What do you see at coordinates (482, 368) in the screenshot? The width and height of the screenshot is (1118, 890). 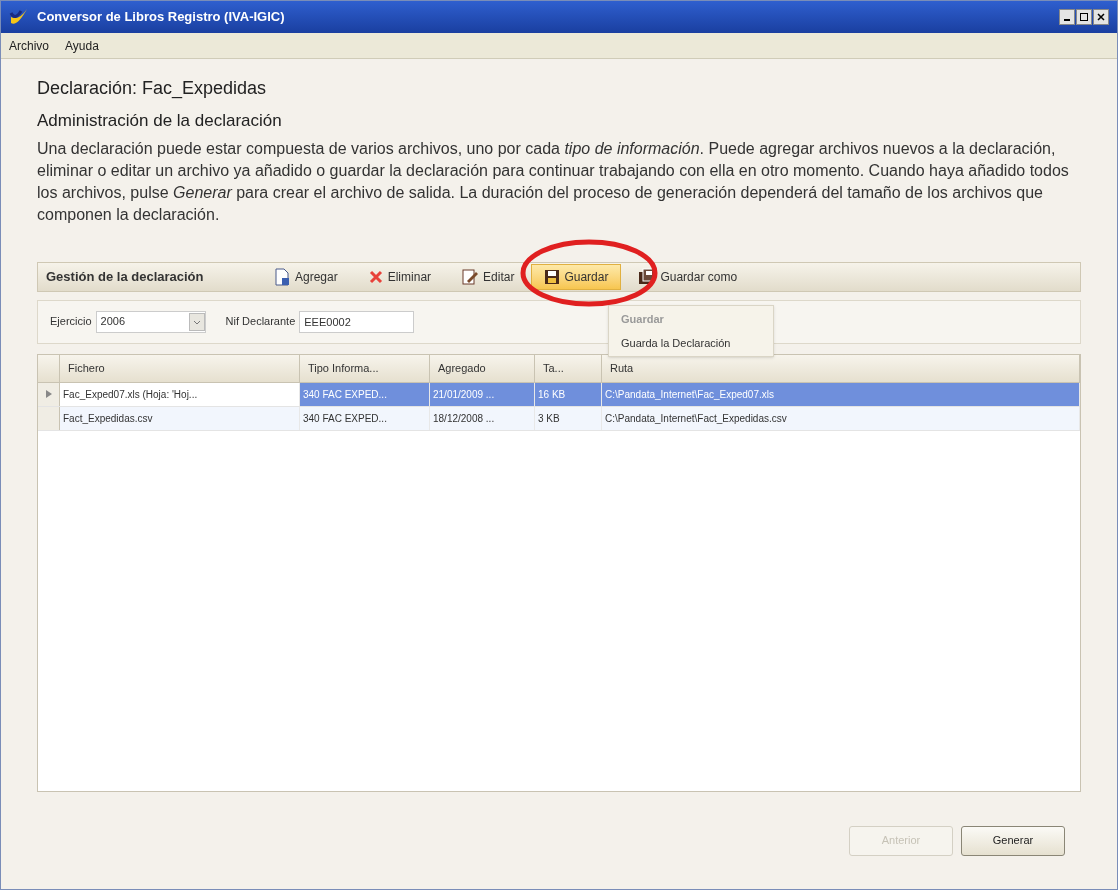 I see `column-header: Agregado` at bounding box center [482, 368].